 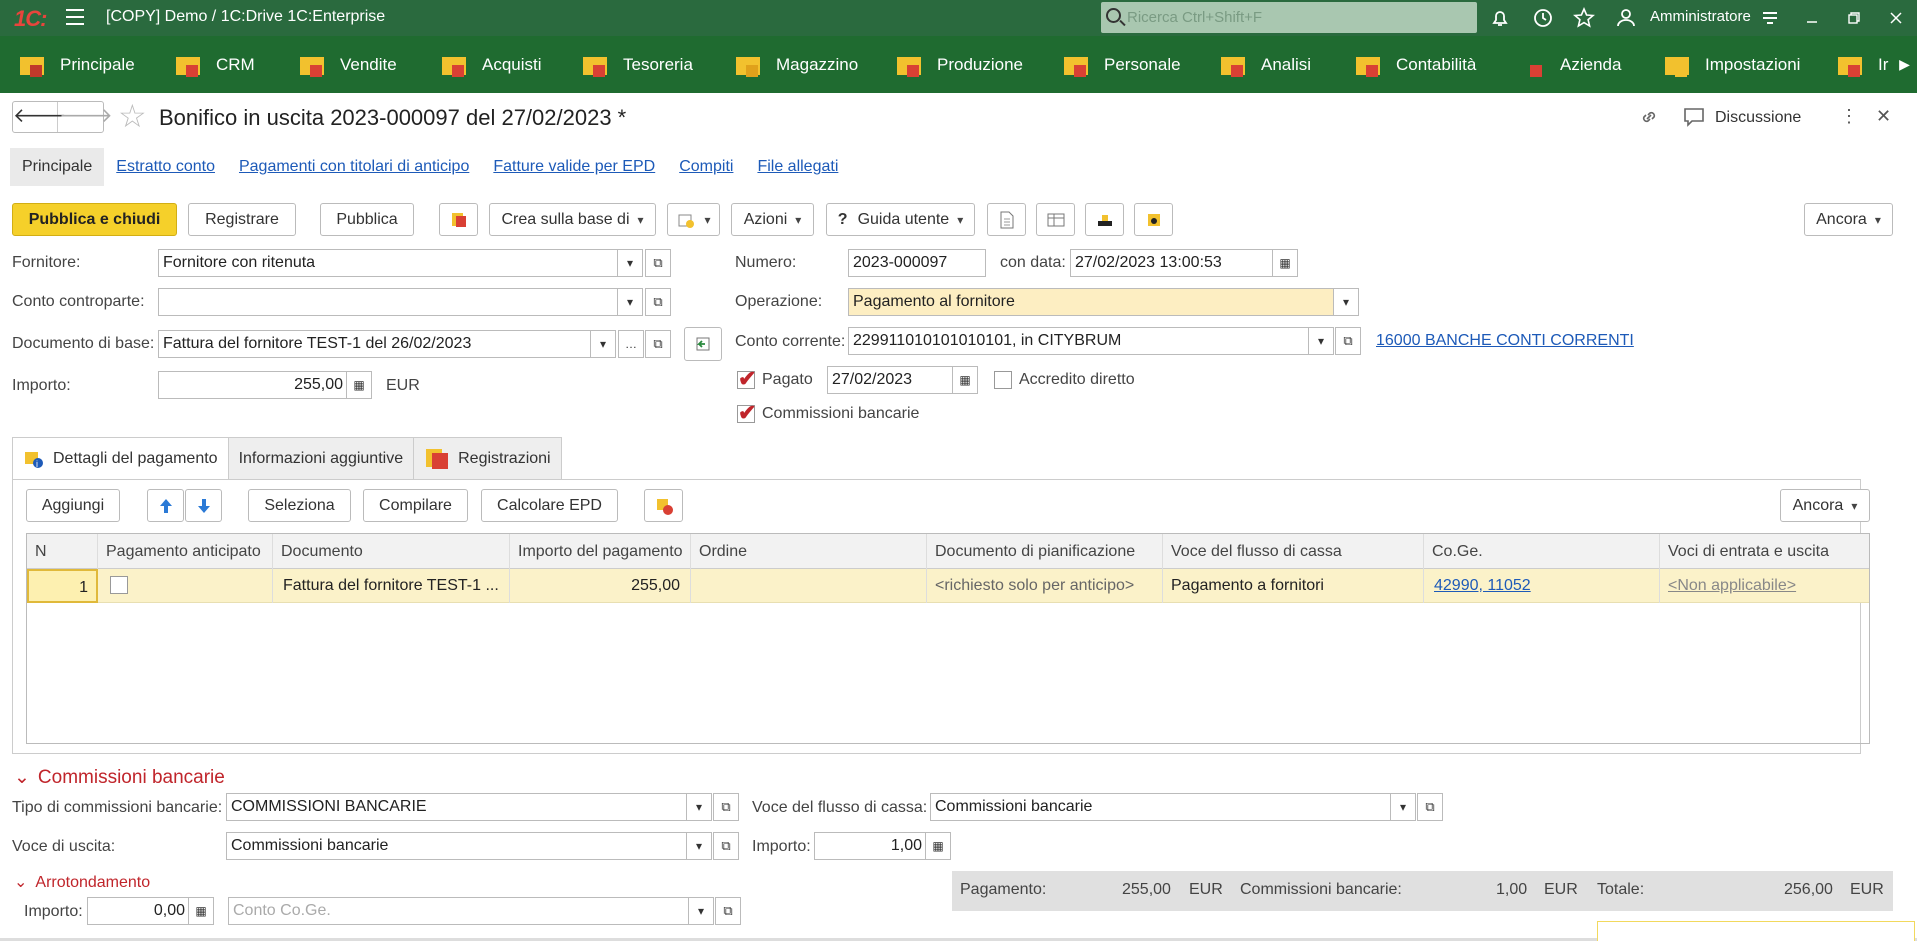 What do you see at coordinates (663, 505) in the screenshot?
I see `clear-button` at bounding box center [663, 505].